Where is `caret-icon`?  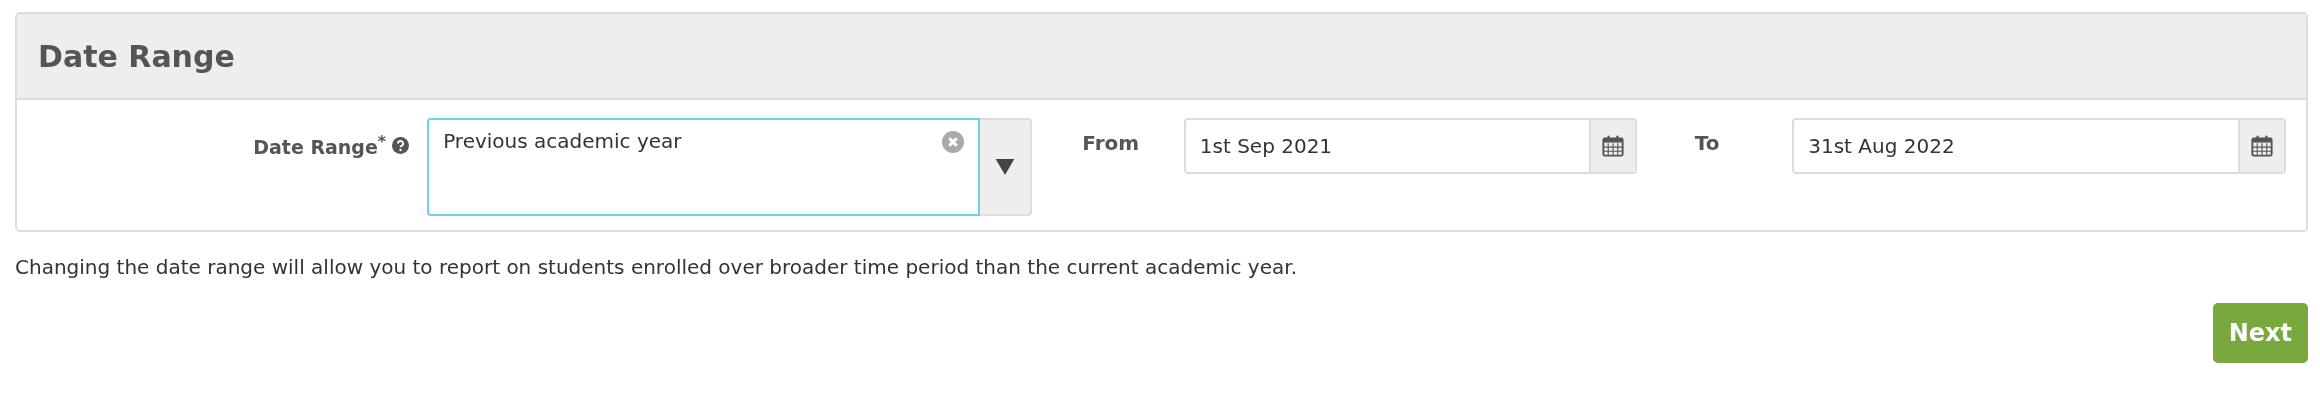
caret-icon is located at coordinates (1005, 167).